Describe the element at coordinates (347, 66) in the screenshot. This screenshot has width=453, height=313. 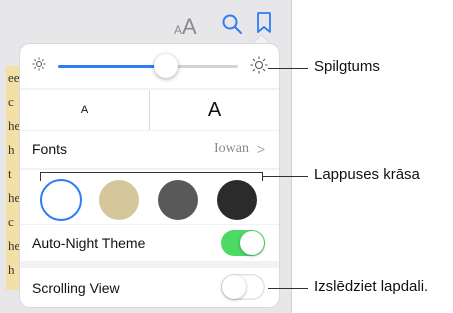
I see `brightness-callout: Spilgtums` at that location.